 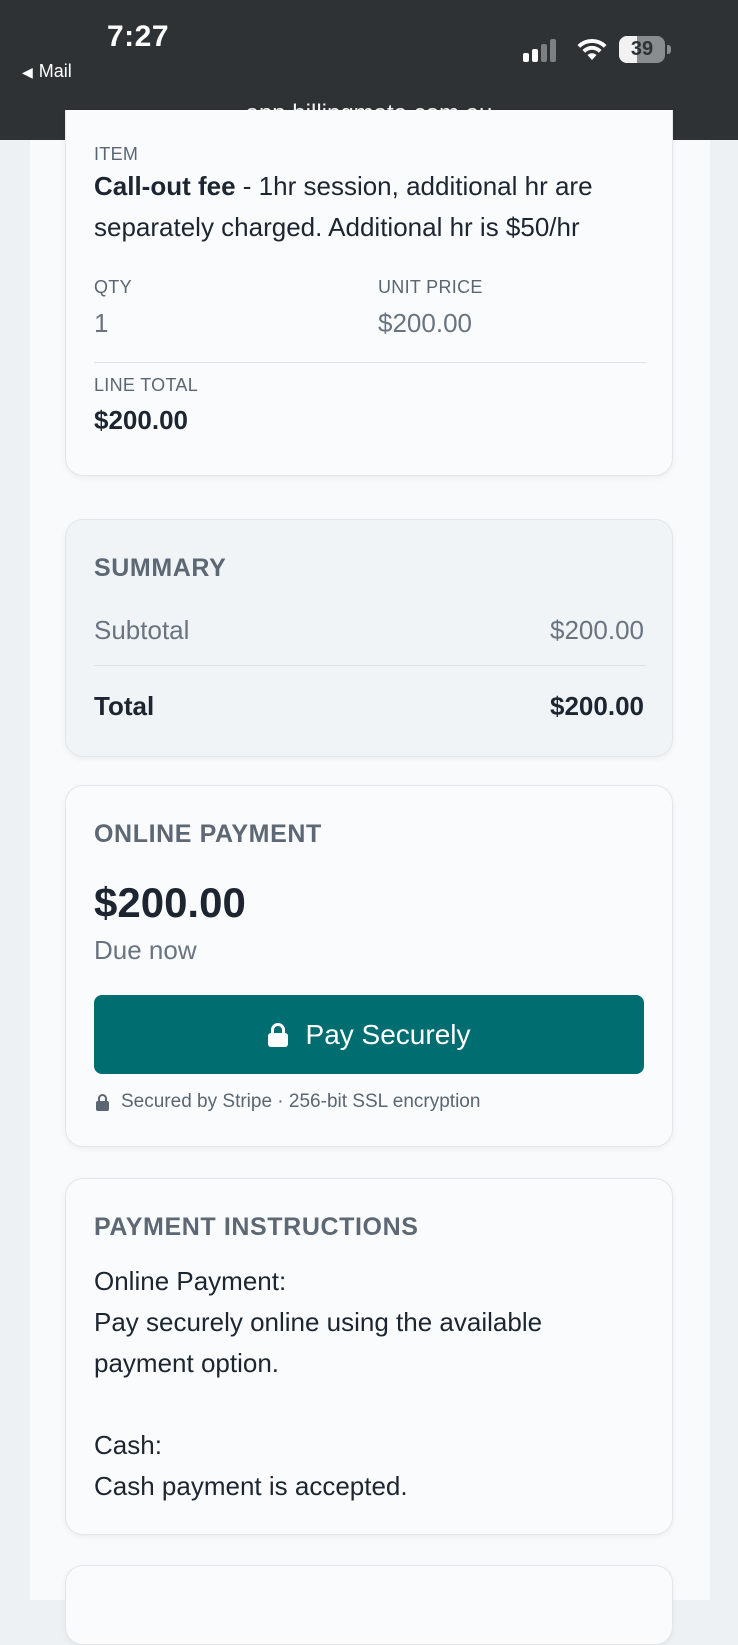 What do you see at coordinates (101, 323) in the screenshot?
I see `qty-value: 1` at bounding box center [101, 323].